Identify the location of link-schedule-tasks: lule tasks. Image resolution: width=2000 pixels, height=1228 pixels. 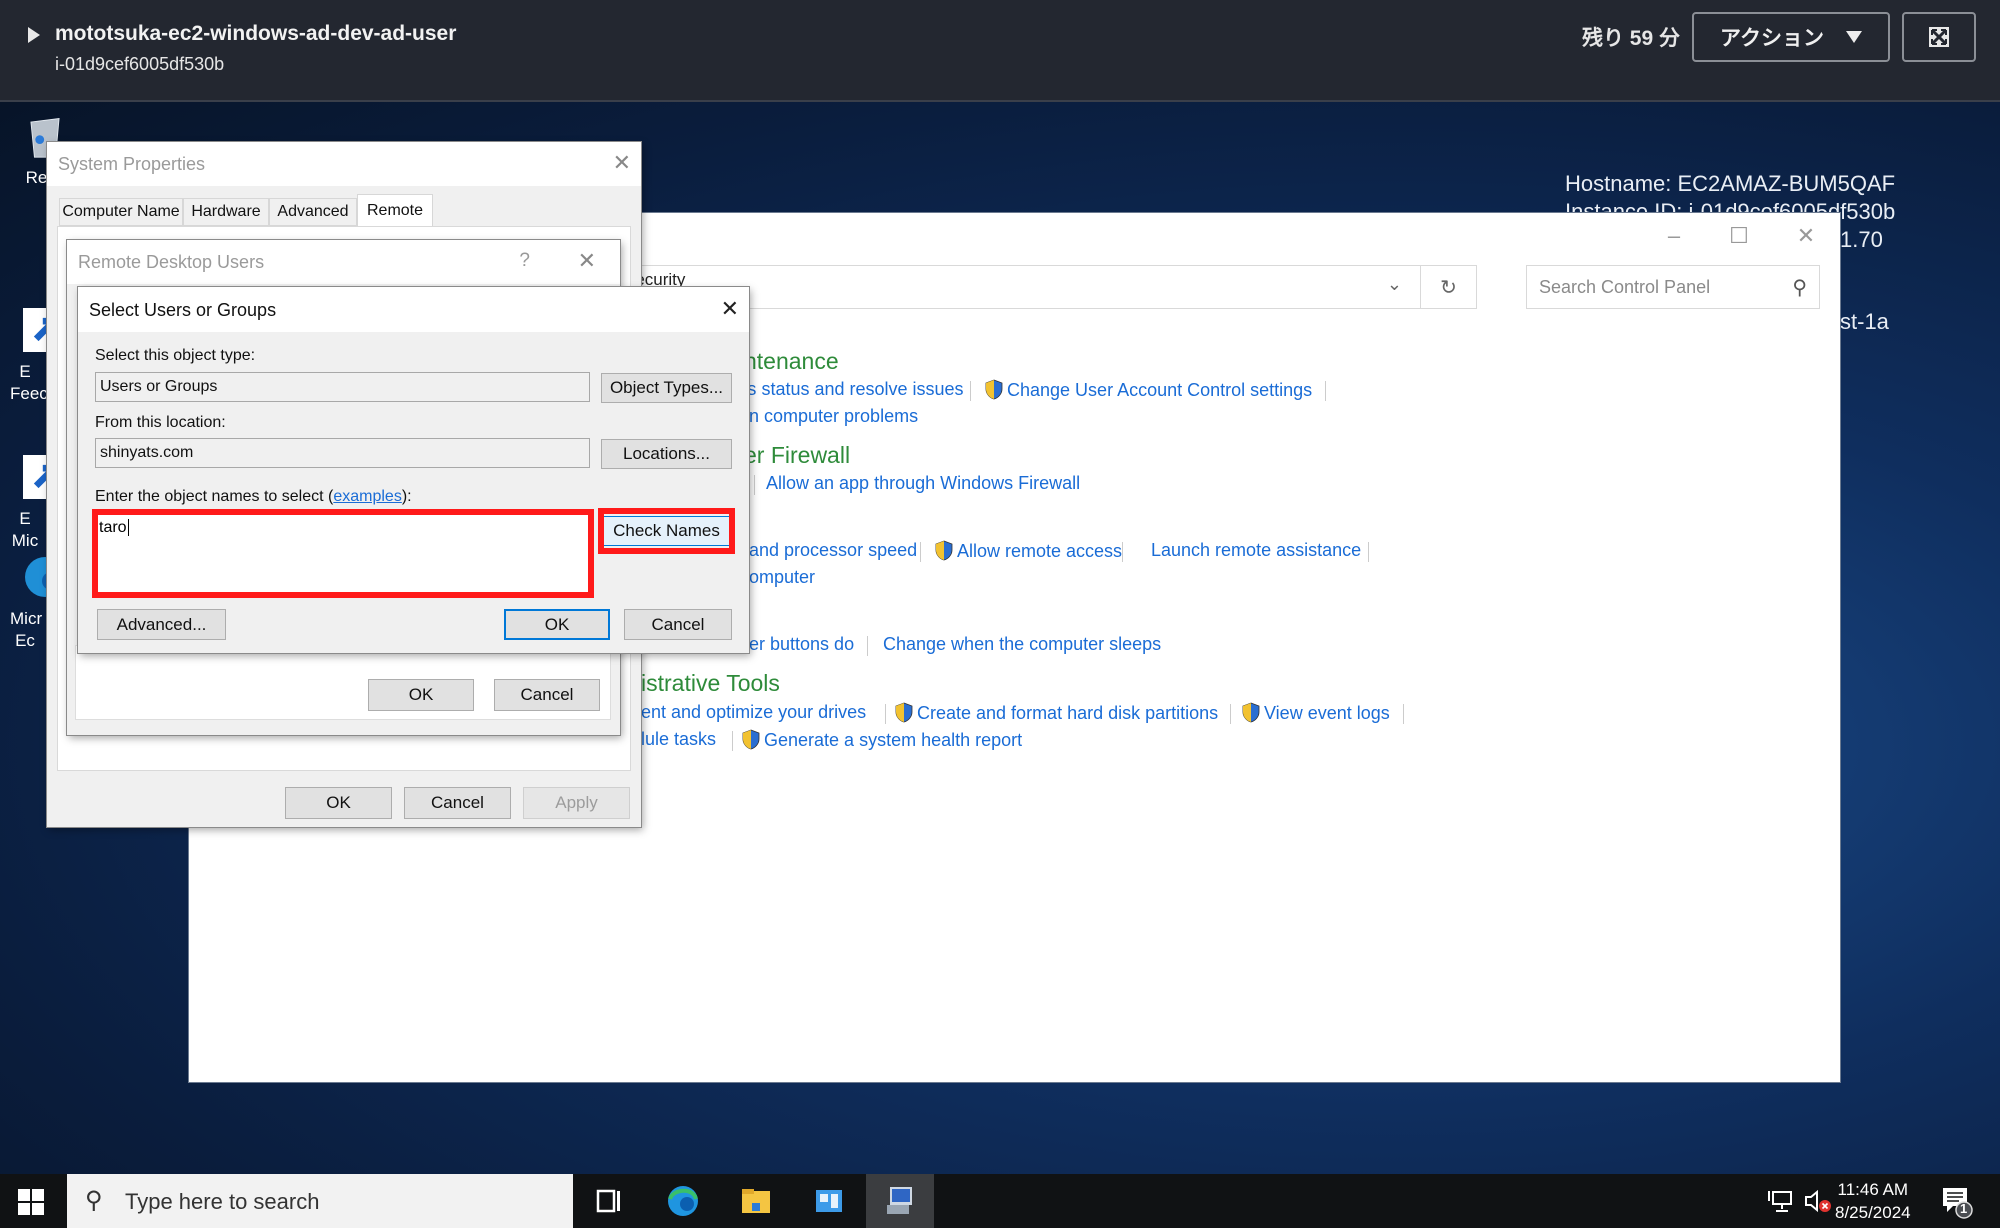
(678, 739).